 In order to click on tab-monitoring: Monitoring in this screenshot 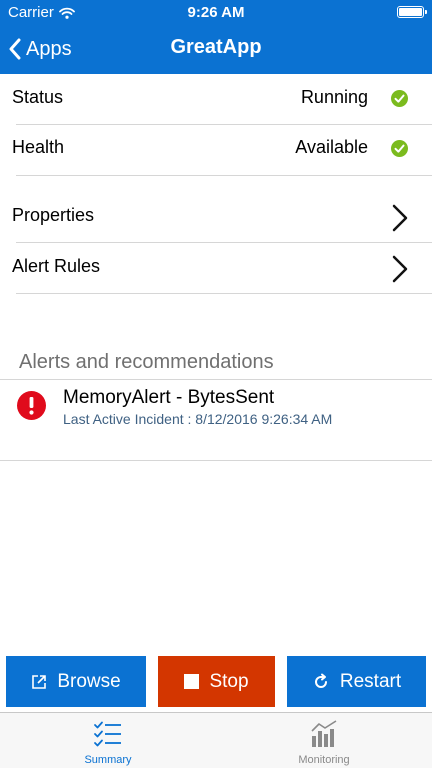, I will do `click(324, 740)`.